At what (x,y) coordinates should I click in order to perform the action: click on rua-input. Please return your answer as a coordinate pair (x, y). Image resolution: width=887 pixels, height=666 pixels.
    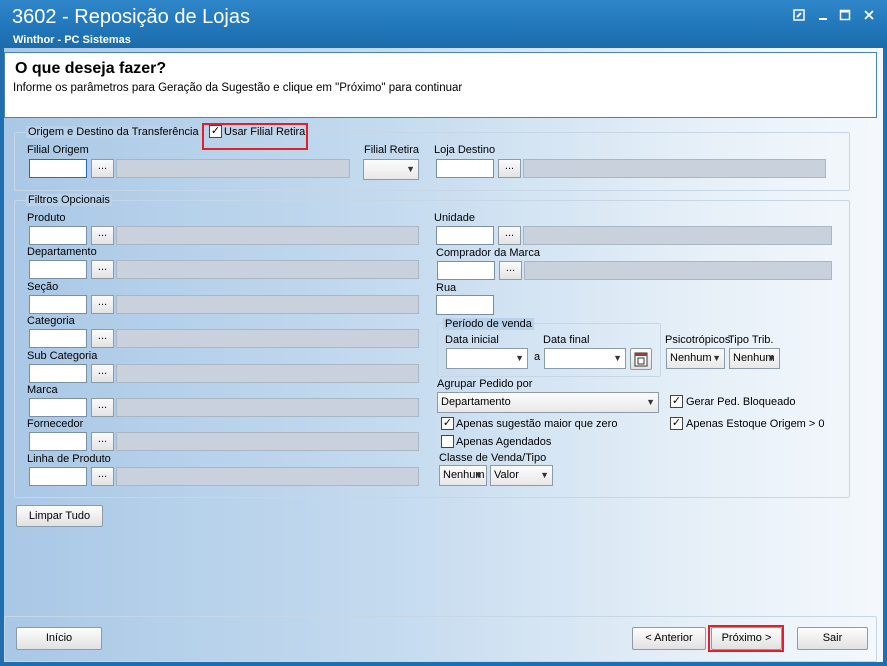
    Looking at the image, I should click on (465, 305).